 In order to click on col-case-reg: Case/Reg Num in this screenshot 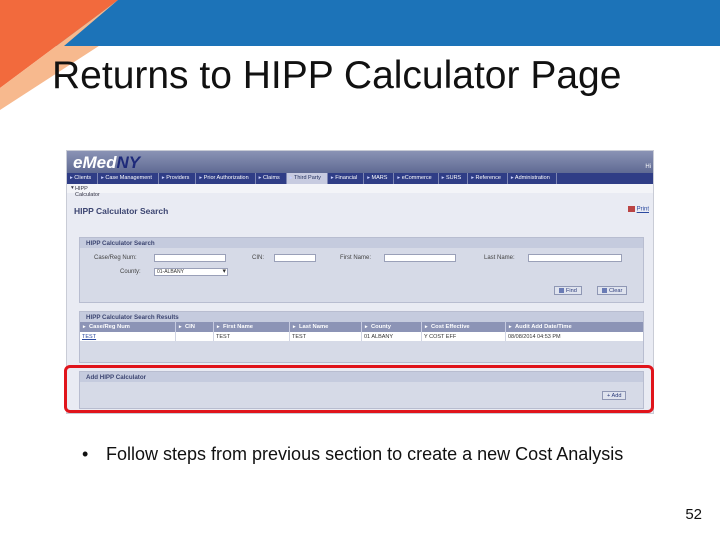, I will do `click(128, 327)`.